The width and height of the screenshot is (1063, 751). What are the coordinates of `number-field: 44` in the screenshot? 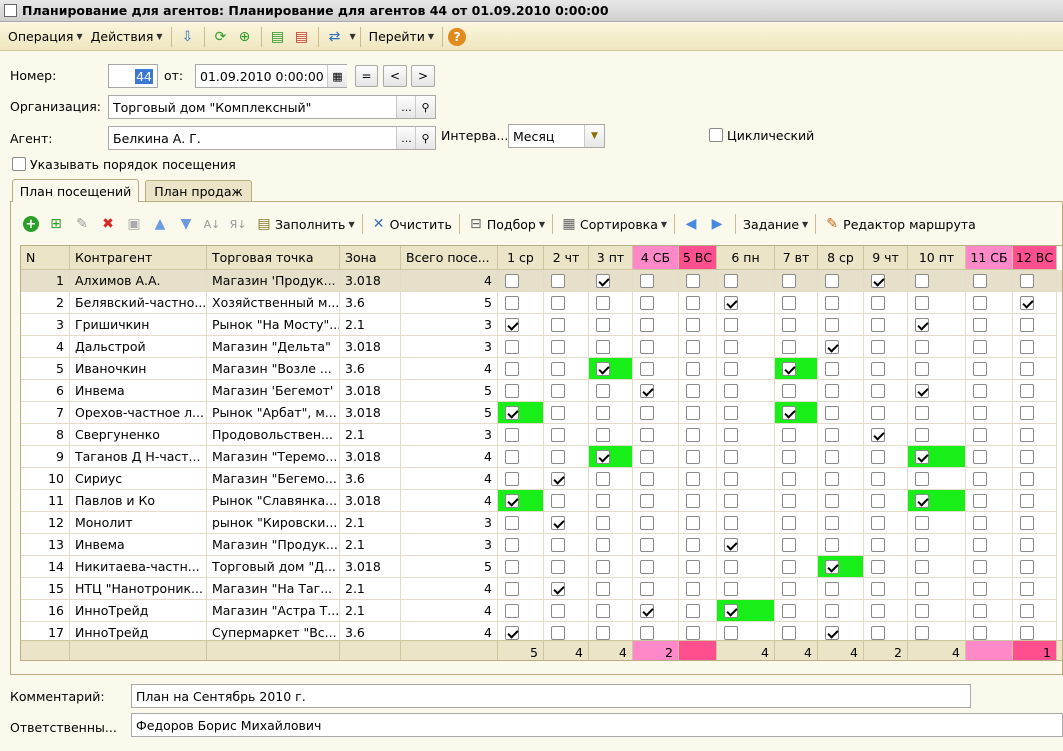 It's located at (133, 76).